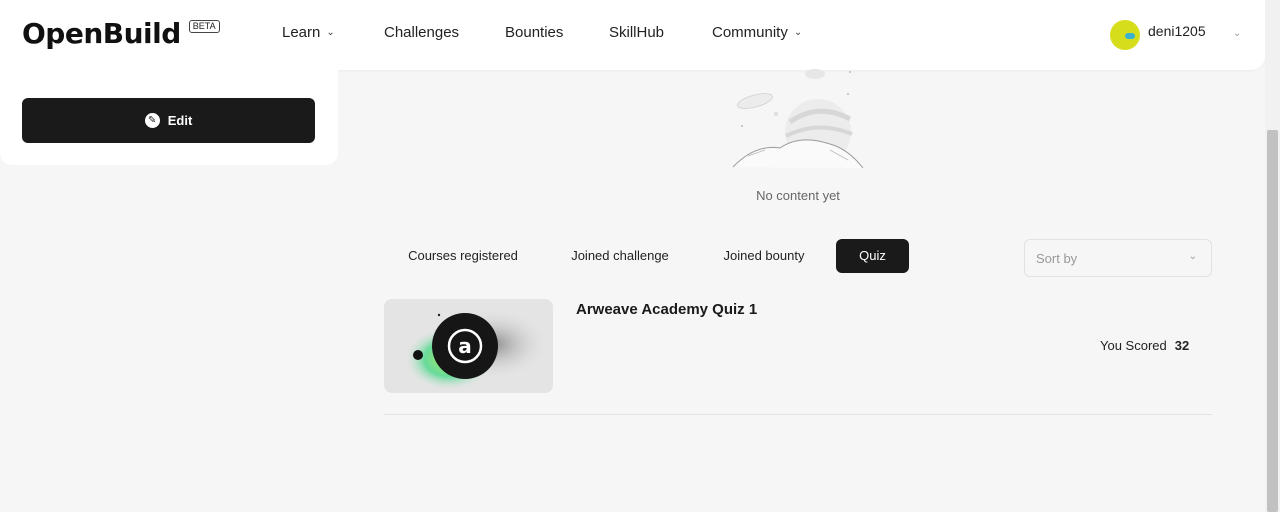 The height and width of the screenshot is (512, 1280). I want to click on nav-challenges-label: Challenges, so click(422, 32).